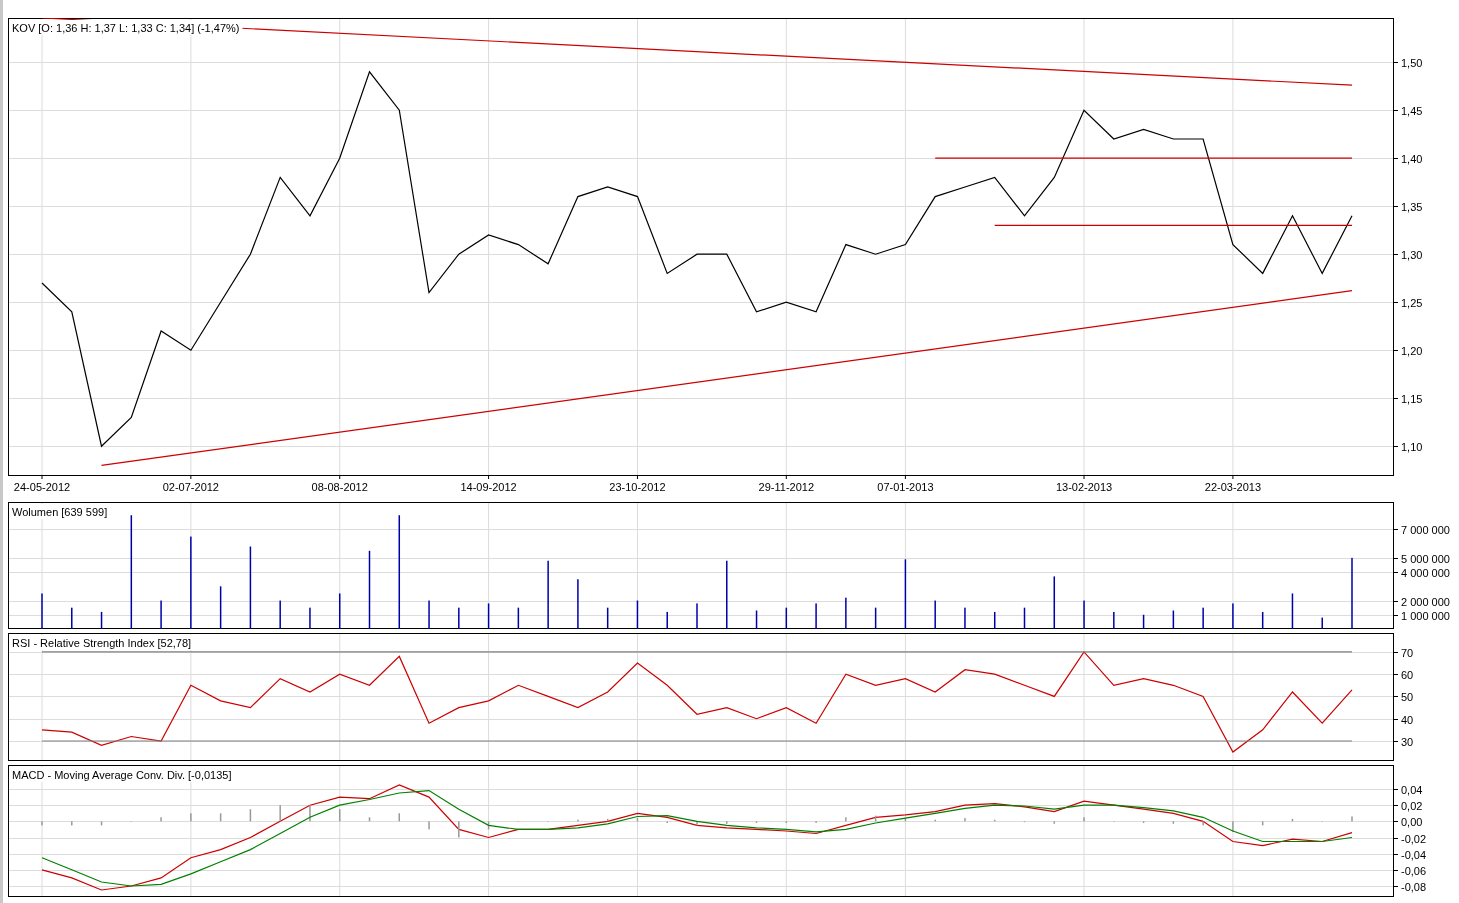 The height and width of the screenshot is (903, 1459). What do you see at coordinates (488, 487) in the screenshot?
I see `date-label: 14-09-2012` at bounding box center [488, 487].